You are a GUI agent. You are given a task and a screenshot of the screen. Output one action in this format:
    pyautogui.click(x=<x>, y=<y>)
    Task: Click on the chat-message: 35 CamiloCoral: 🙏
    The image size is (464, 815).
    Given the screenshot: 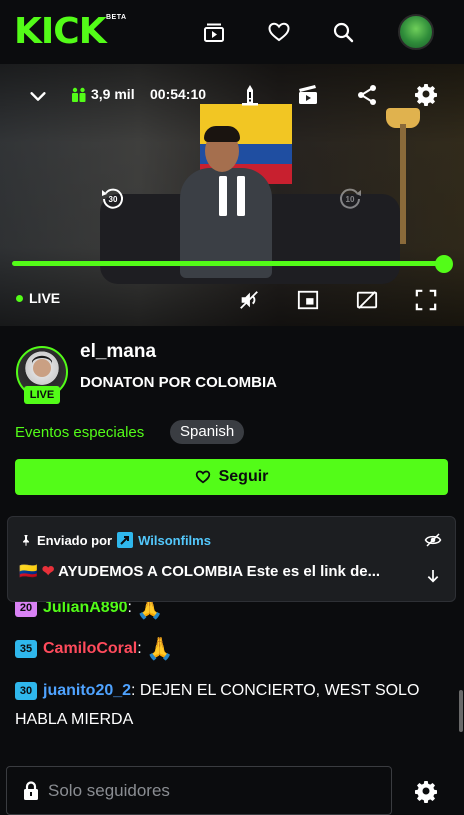 What is the action you would take?
    pyautogui.click(x=94, y=649)
    